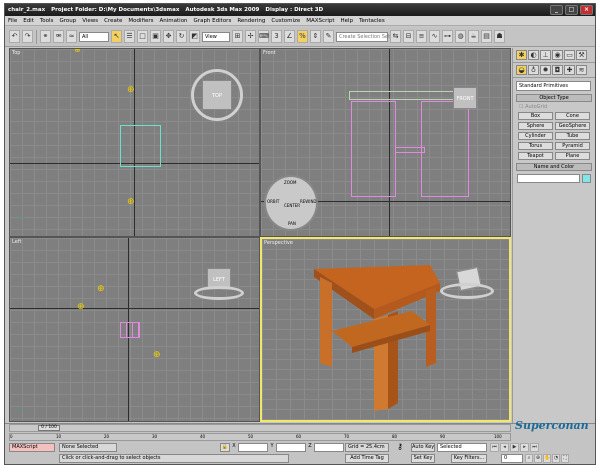  What do you see at coordinates (569, 55) in the screenshot?
I see `display-tab-icon: ▭` at bounding box center [569, 55].